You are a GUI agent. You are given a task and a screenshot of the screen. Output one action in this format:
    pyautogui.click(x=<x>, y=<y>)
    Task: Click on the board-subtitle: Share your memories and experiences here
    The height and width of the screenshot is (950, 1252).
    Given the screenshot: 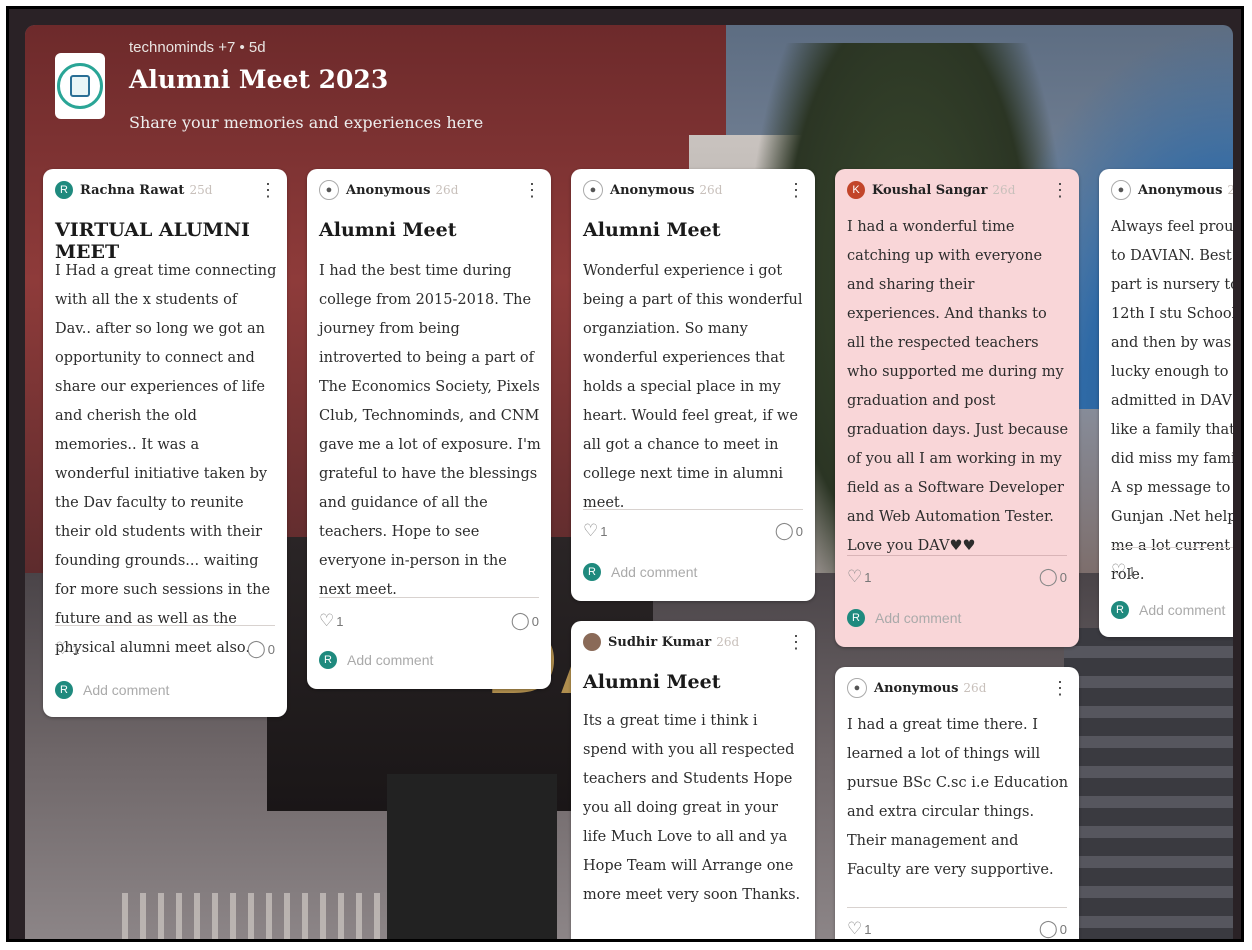 What is the action you would take?
    pyautogui.click(x=306, y=122)
    